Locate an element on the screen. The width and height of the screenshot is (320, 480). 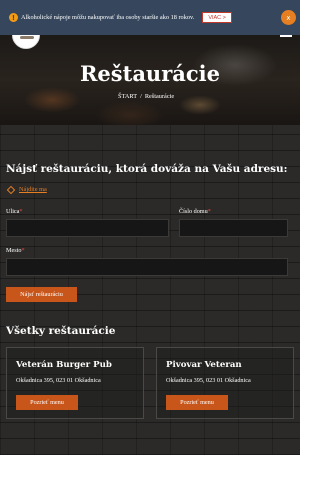
location-icon is located at coordinates (11, 189).